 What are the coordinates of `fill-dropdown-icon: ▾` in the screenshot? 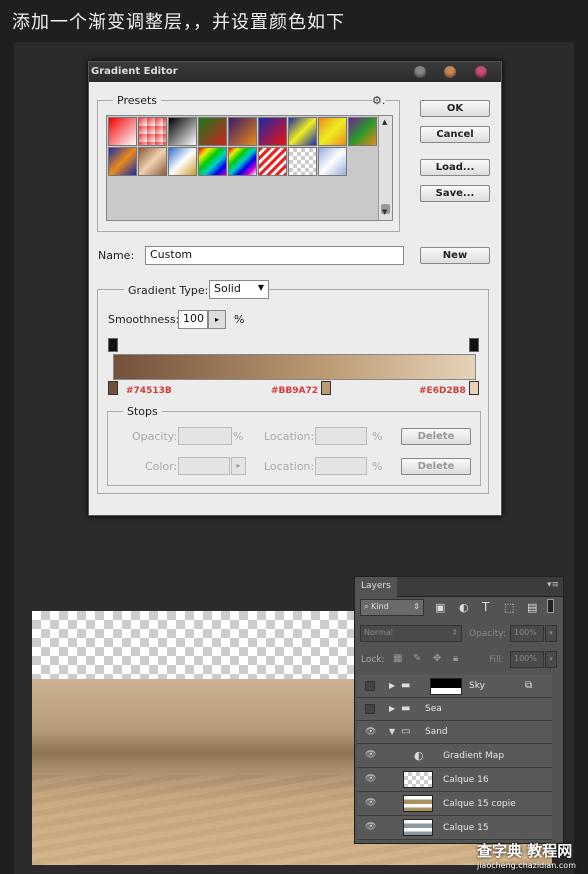 It's located at (551, 659).